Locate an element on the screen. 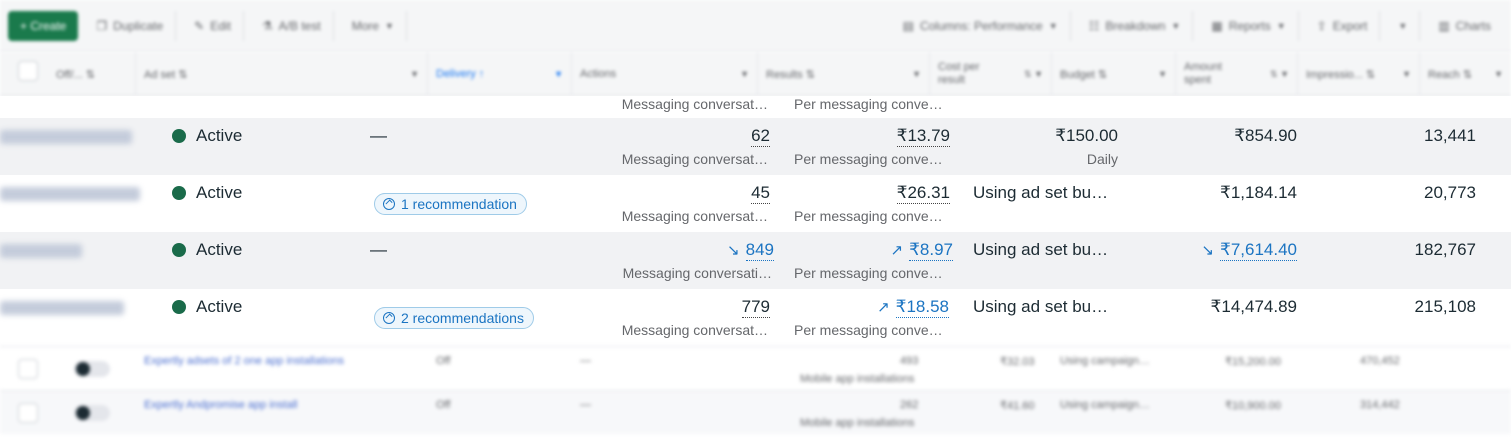 The image size is (1511, 438). column-header-budget: Budget ⇅ ▼ is located at coordinates (1114, 74).